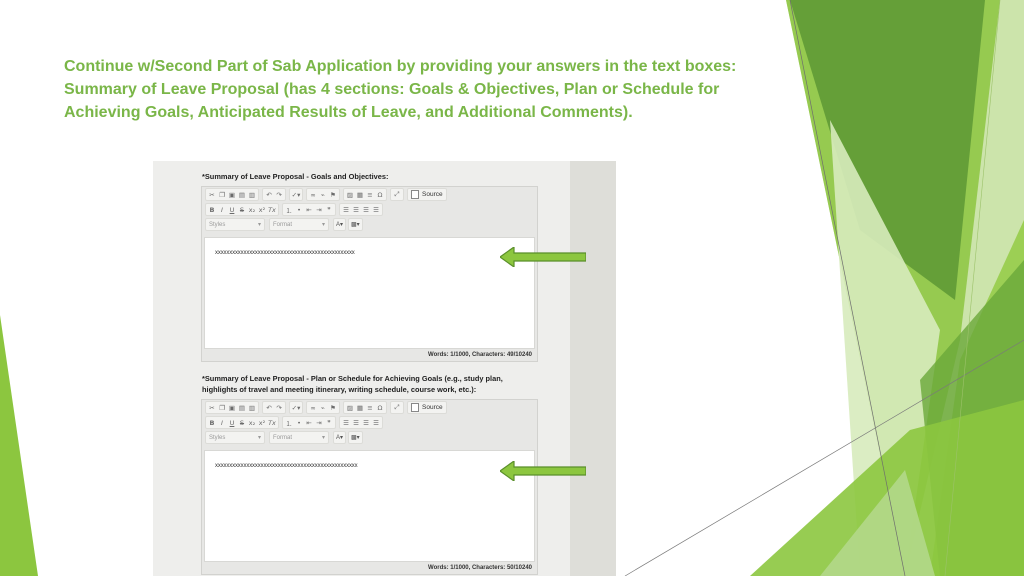 This screenshot has height=576, width=1024. I want to click on align-group: ☰ ☰ ☰ ☰, so click(361, 209).